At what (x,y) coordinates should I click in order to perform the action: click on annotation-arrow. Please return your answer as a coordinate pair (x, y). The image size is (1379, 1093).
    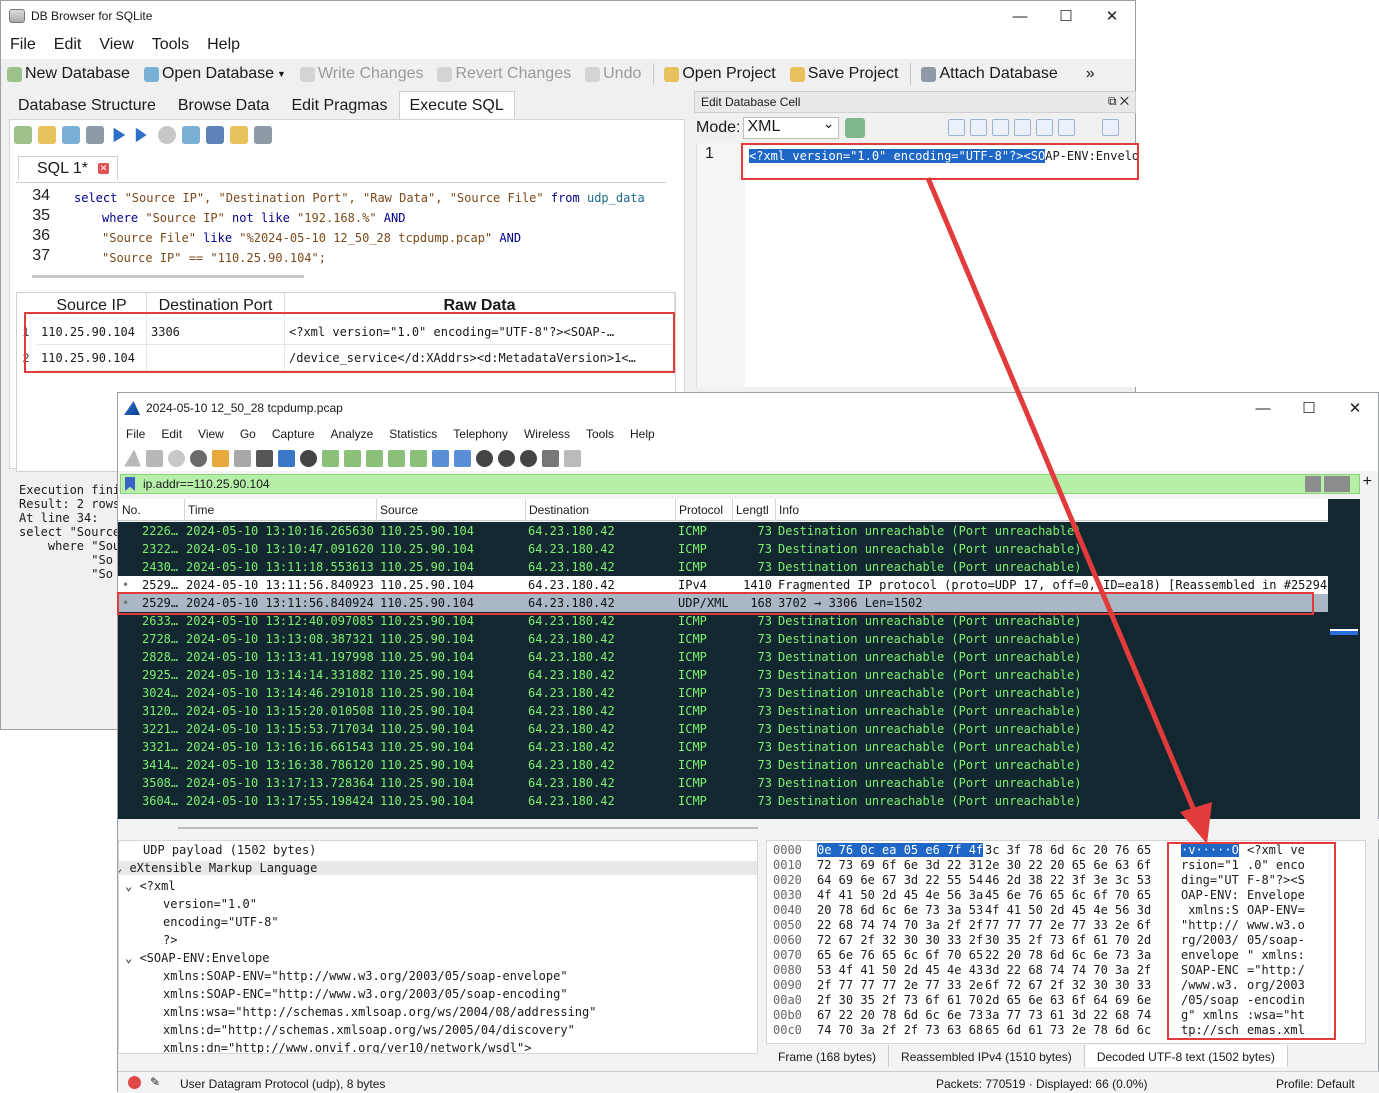
    Looking at the image, I should click on (1068, 510).